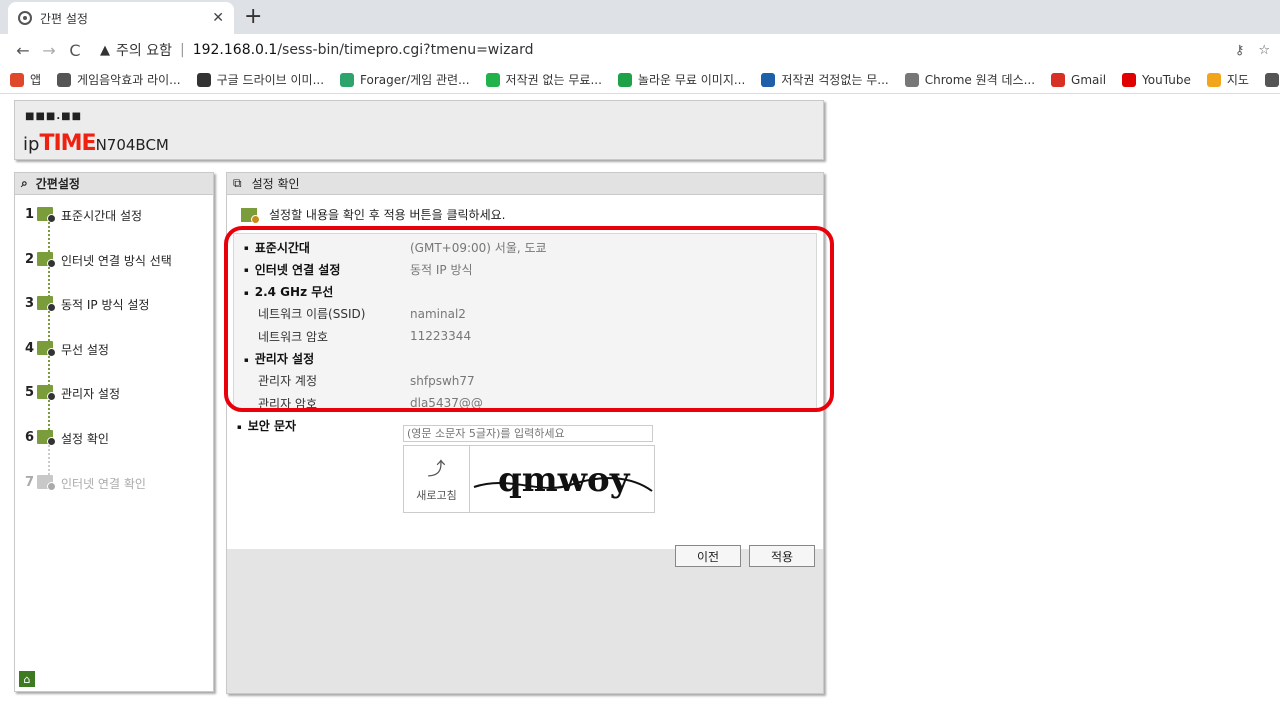  What do you see at coordinates (105, 50) in the screenshot?
I see `warning-icon: ▲` at bounding box center [105, 50].